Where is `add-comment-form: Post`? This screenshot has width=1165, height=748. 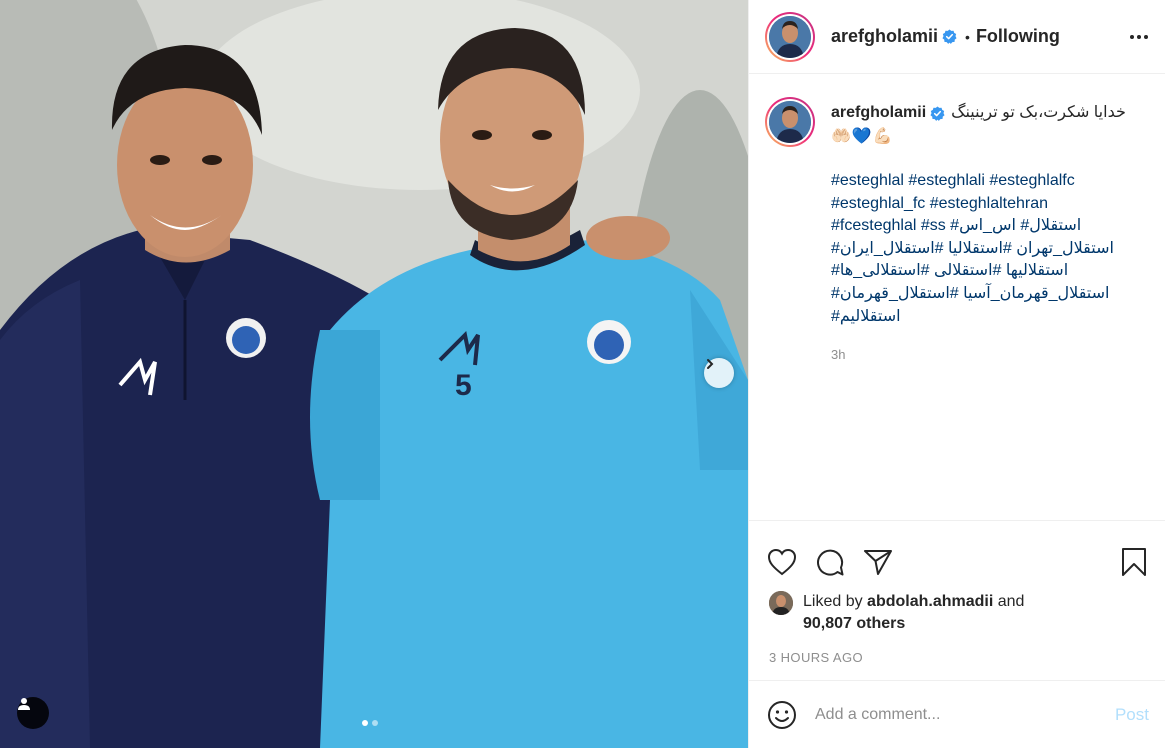 add-comment-form: Post is located at coordinates (957, 714).